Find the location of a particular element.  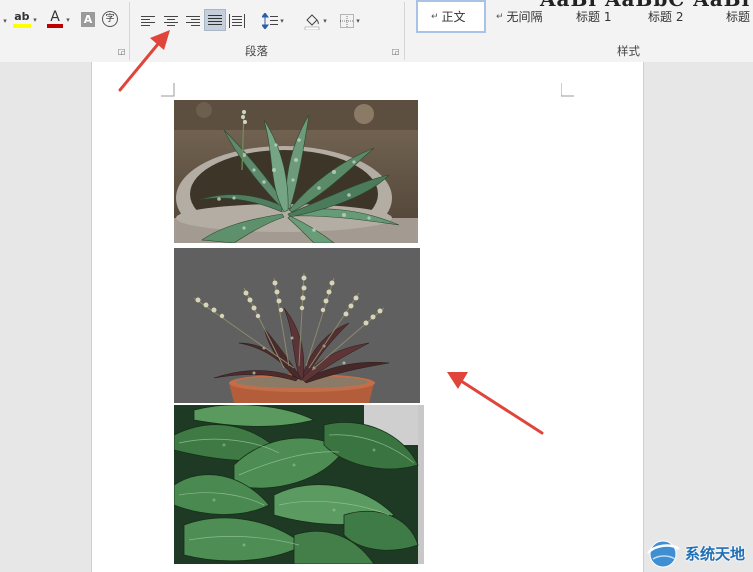

highlight-icon: ab is located at coordinates (22, 16).